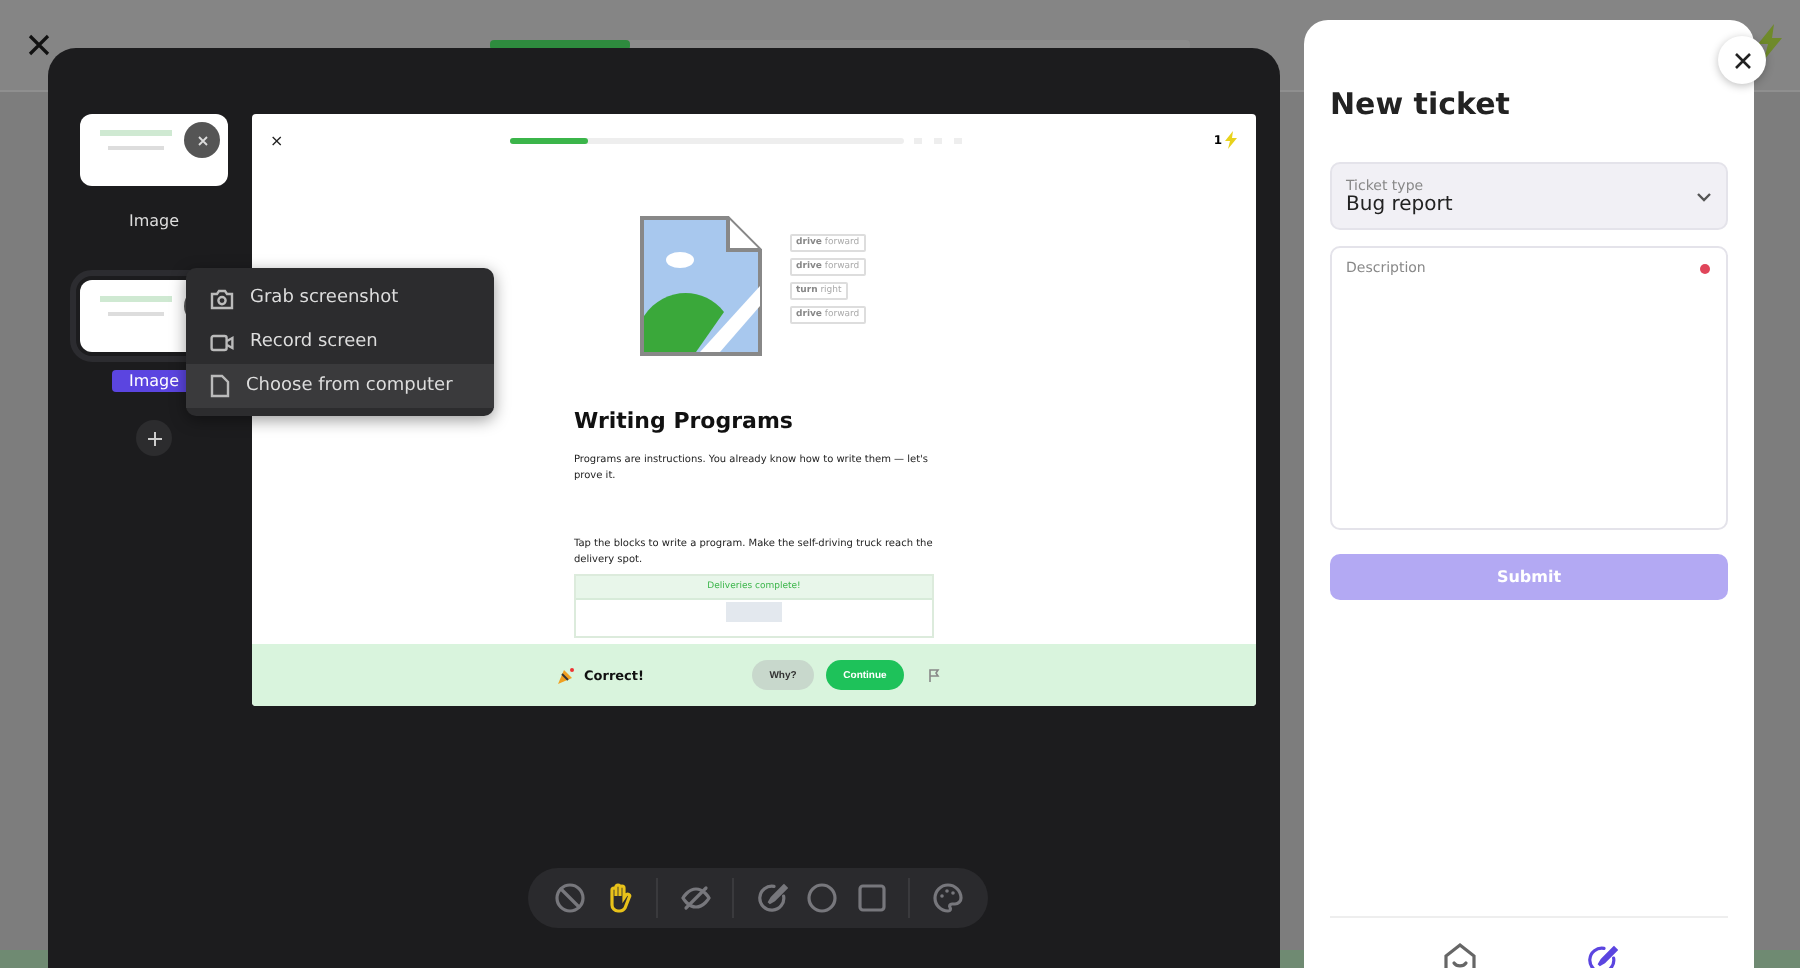  Describe the element at coordinates (222, 342) in the screenshot. I see `video-camera-icon` at that location.